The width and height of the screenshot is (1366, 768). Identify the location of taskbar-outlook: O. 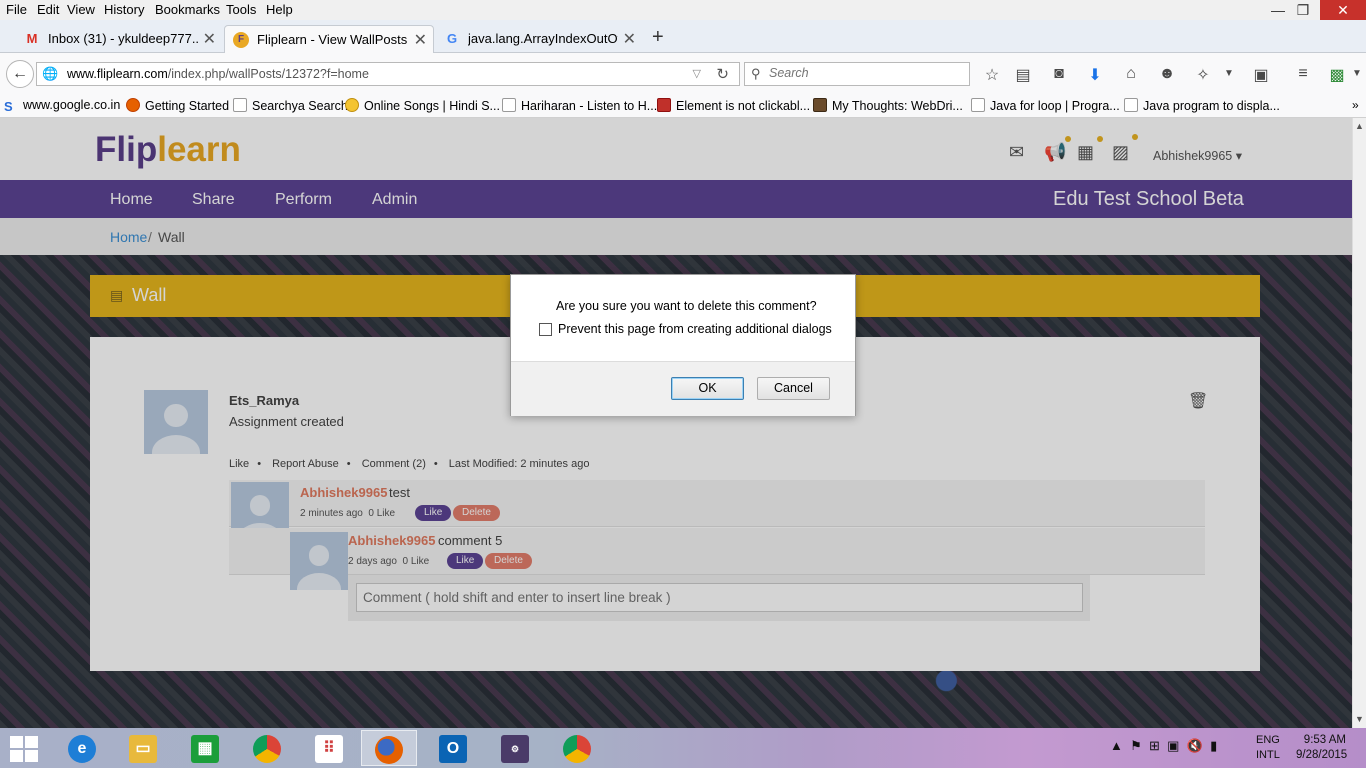
(453, 748).